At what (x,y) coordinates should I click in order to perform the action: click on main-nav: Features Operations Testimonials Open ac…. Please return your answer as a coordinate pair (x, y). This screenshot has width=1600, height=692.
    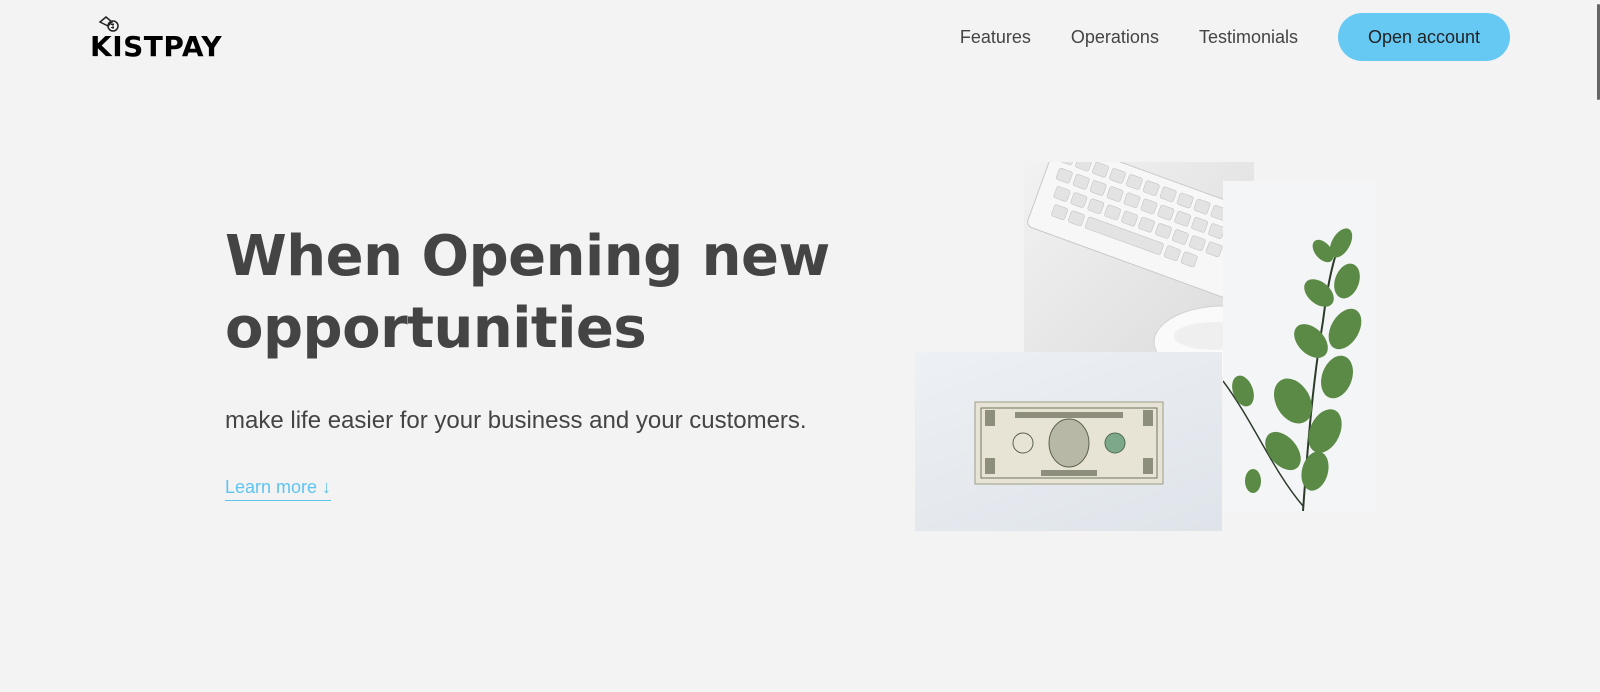
    Looking at the image, I should click on (1235, 37).